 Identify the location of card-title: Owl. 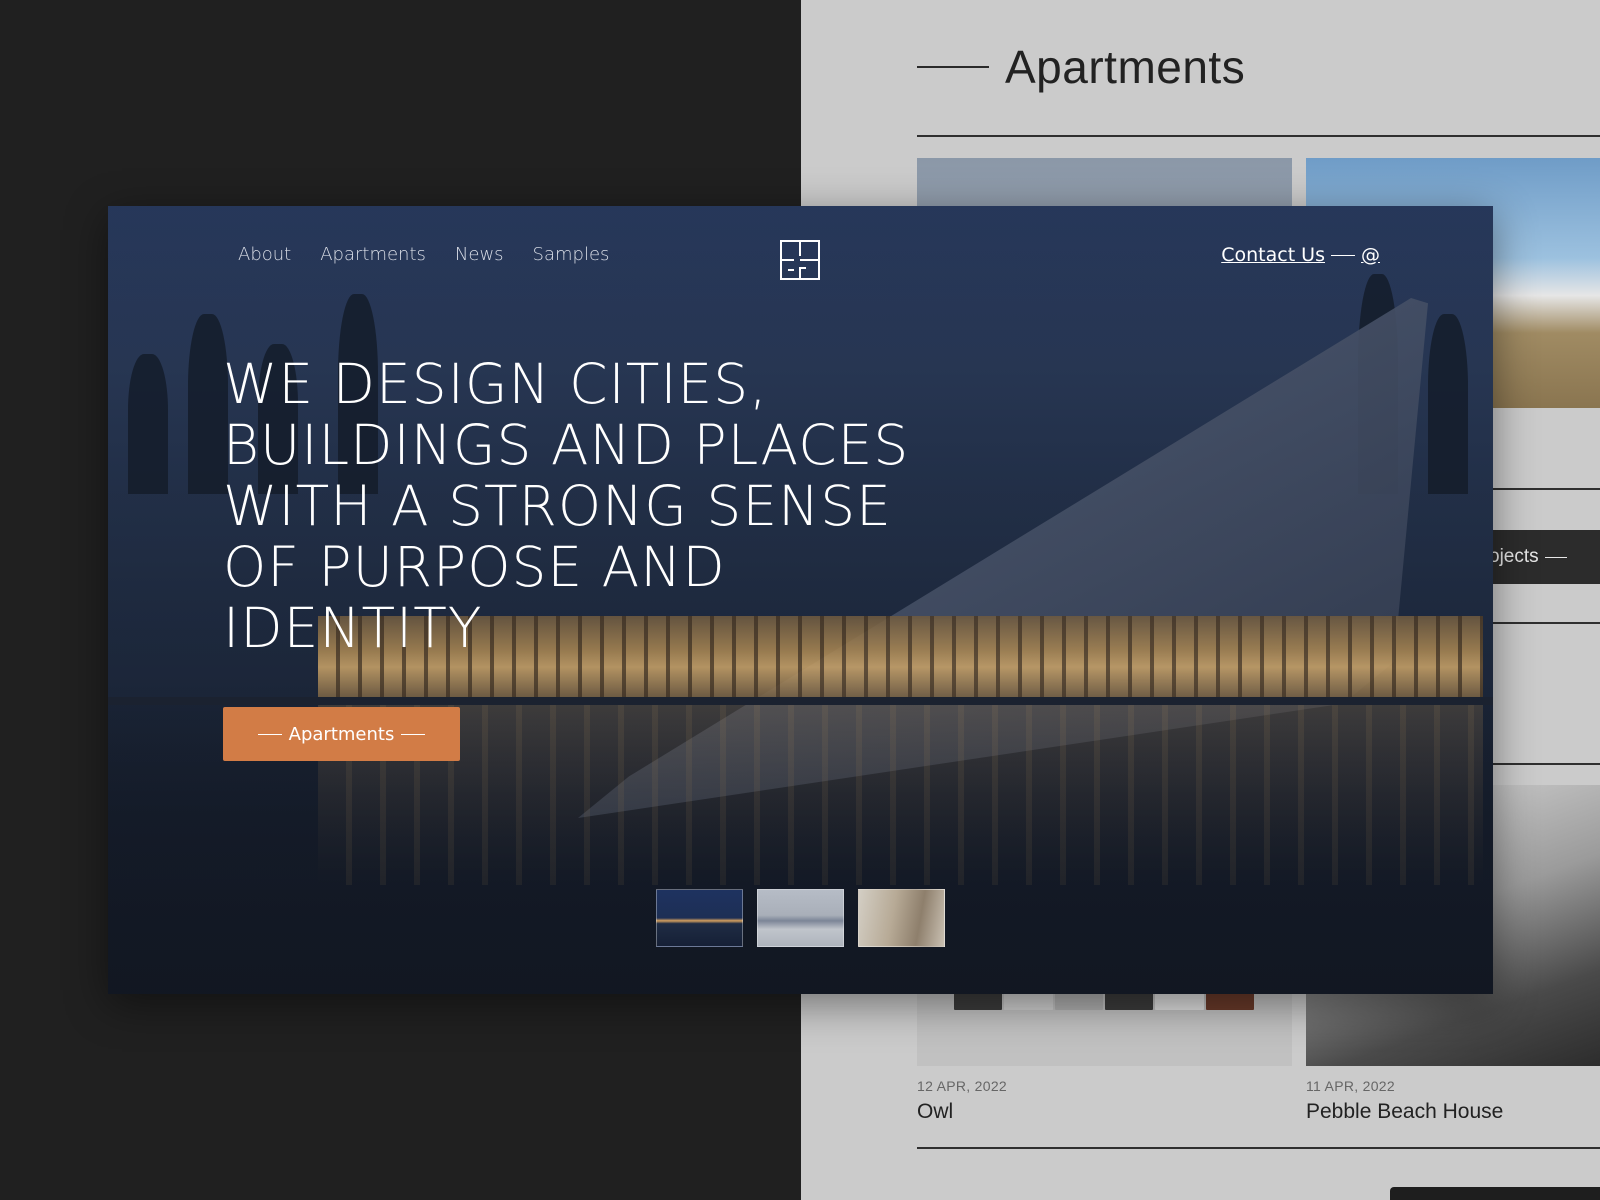
(962, 1112).